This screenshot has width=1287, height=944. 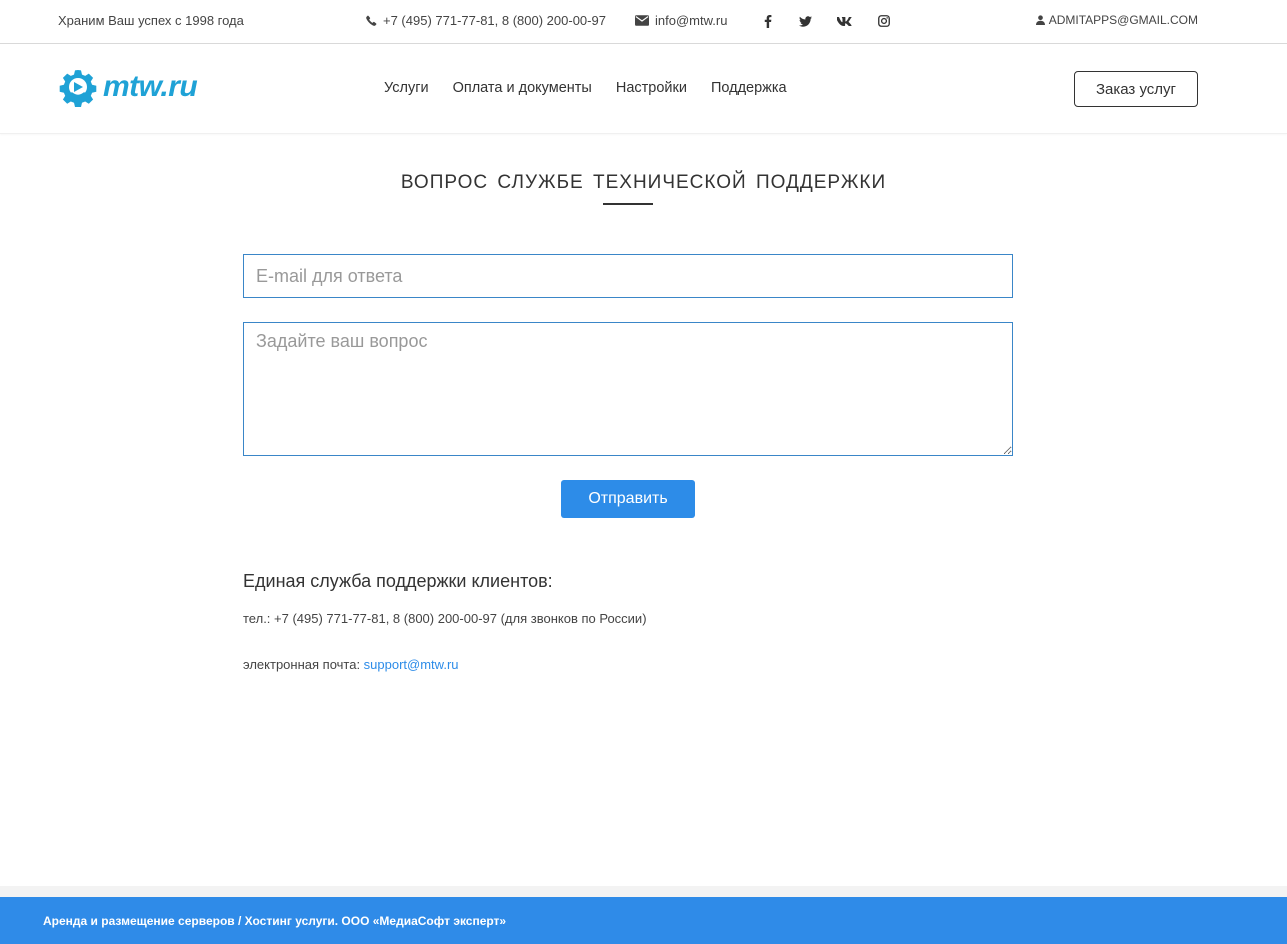 I want to click on gear-logo-icon, so click(x=78, y=88).